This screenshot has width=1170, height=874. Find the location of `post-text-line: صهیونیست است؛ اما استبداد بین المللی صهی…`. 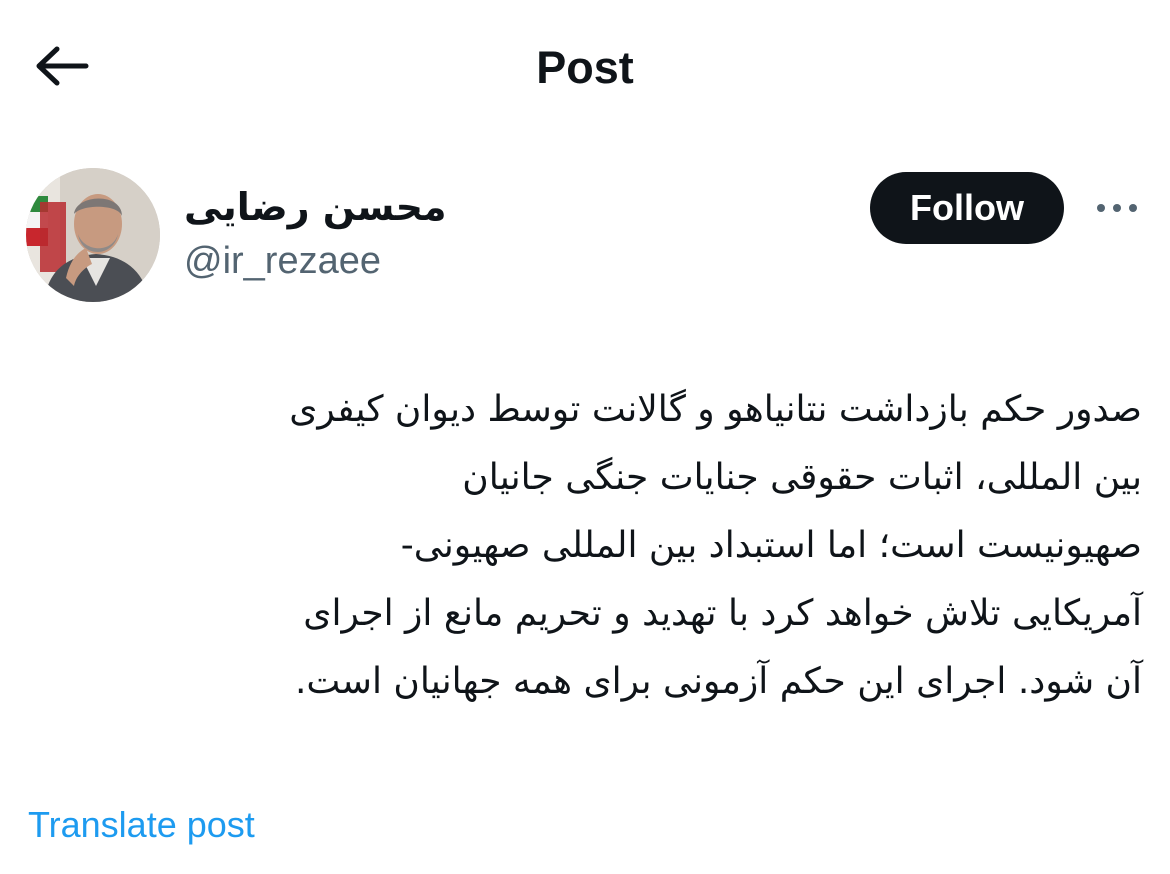

post-text-line: صهیونیست است؛ اما استبداد بین المللی صهی… is located at coordinates (771, 545).